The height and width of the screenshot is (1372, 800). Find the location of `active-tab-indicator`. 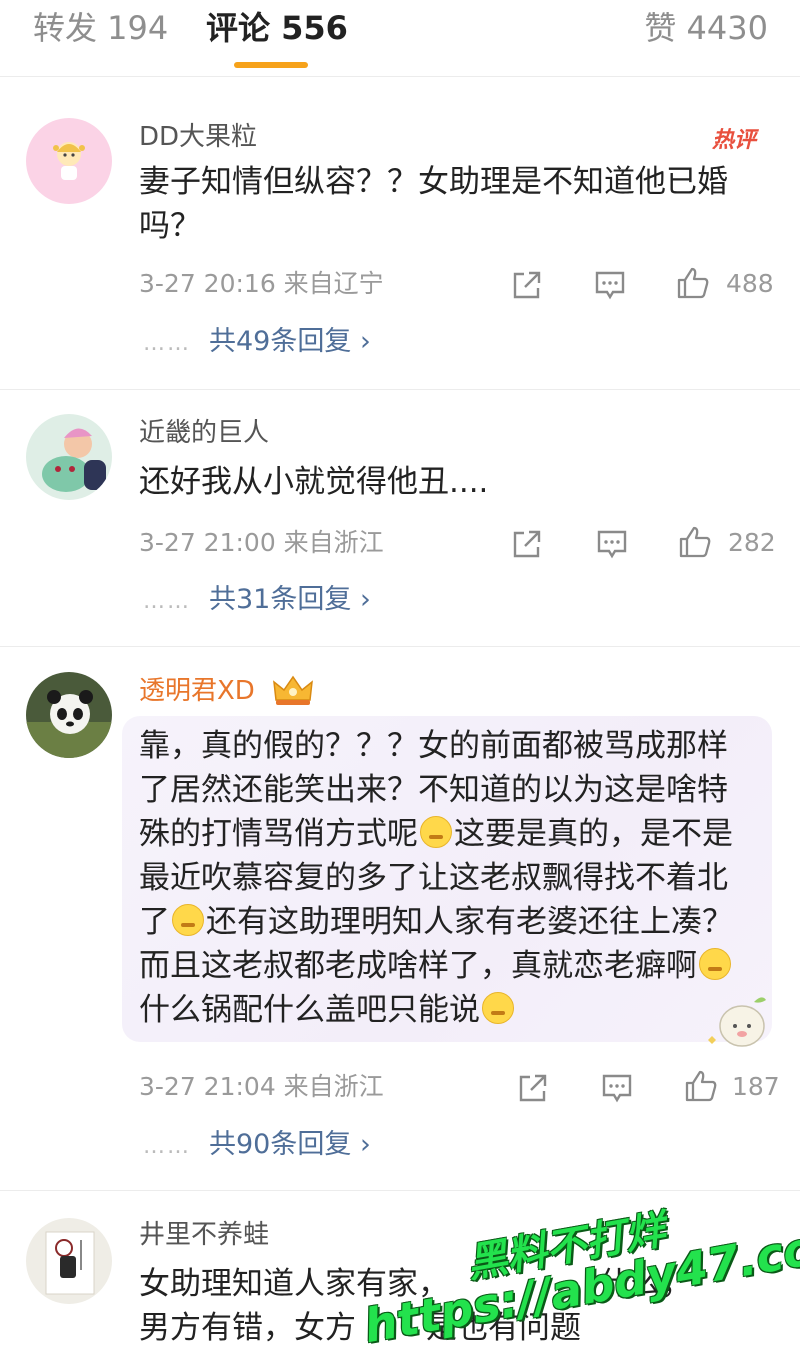

active-tab-indicator is located at coordinates (271, 65).